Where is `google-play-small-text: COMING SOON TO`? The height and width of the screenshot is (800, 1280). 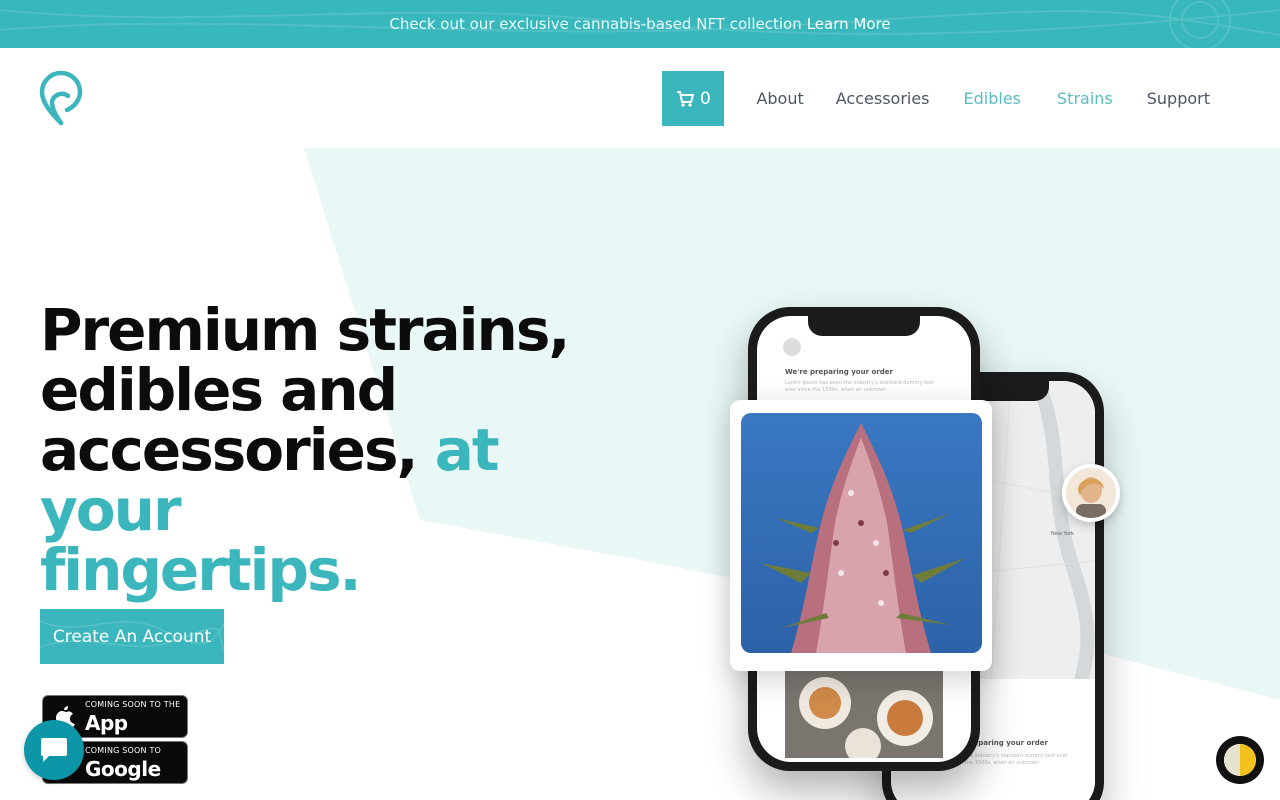
google-play-small-text: COMING SOON TO is located at coordinates (123, 750).